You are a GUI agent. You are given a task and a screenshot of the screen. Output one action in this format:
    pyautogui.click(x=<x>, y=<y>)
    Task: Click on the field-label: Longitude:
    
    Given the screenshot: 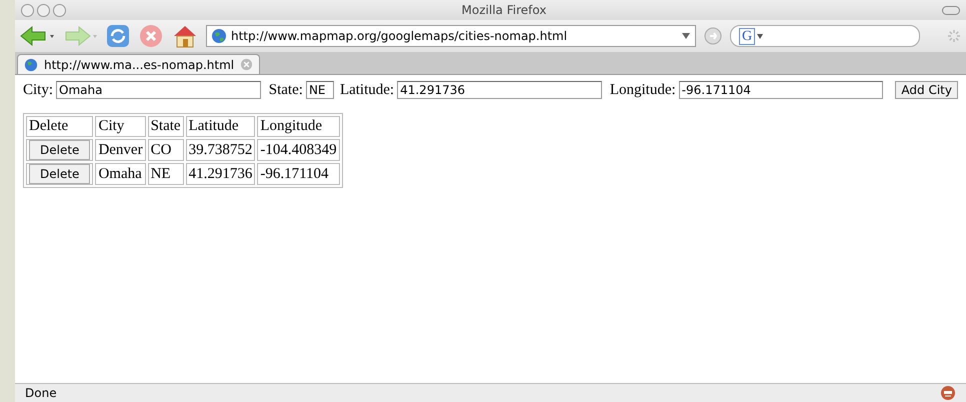 What is the action you would take?
    pyautogui.click(x=643, y=90)
    